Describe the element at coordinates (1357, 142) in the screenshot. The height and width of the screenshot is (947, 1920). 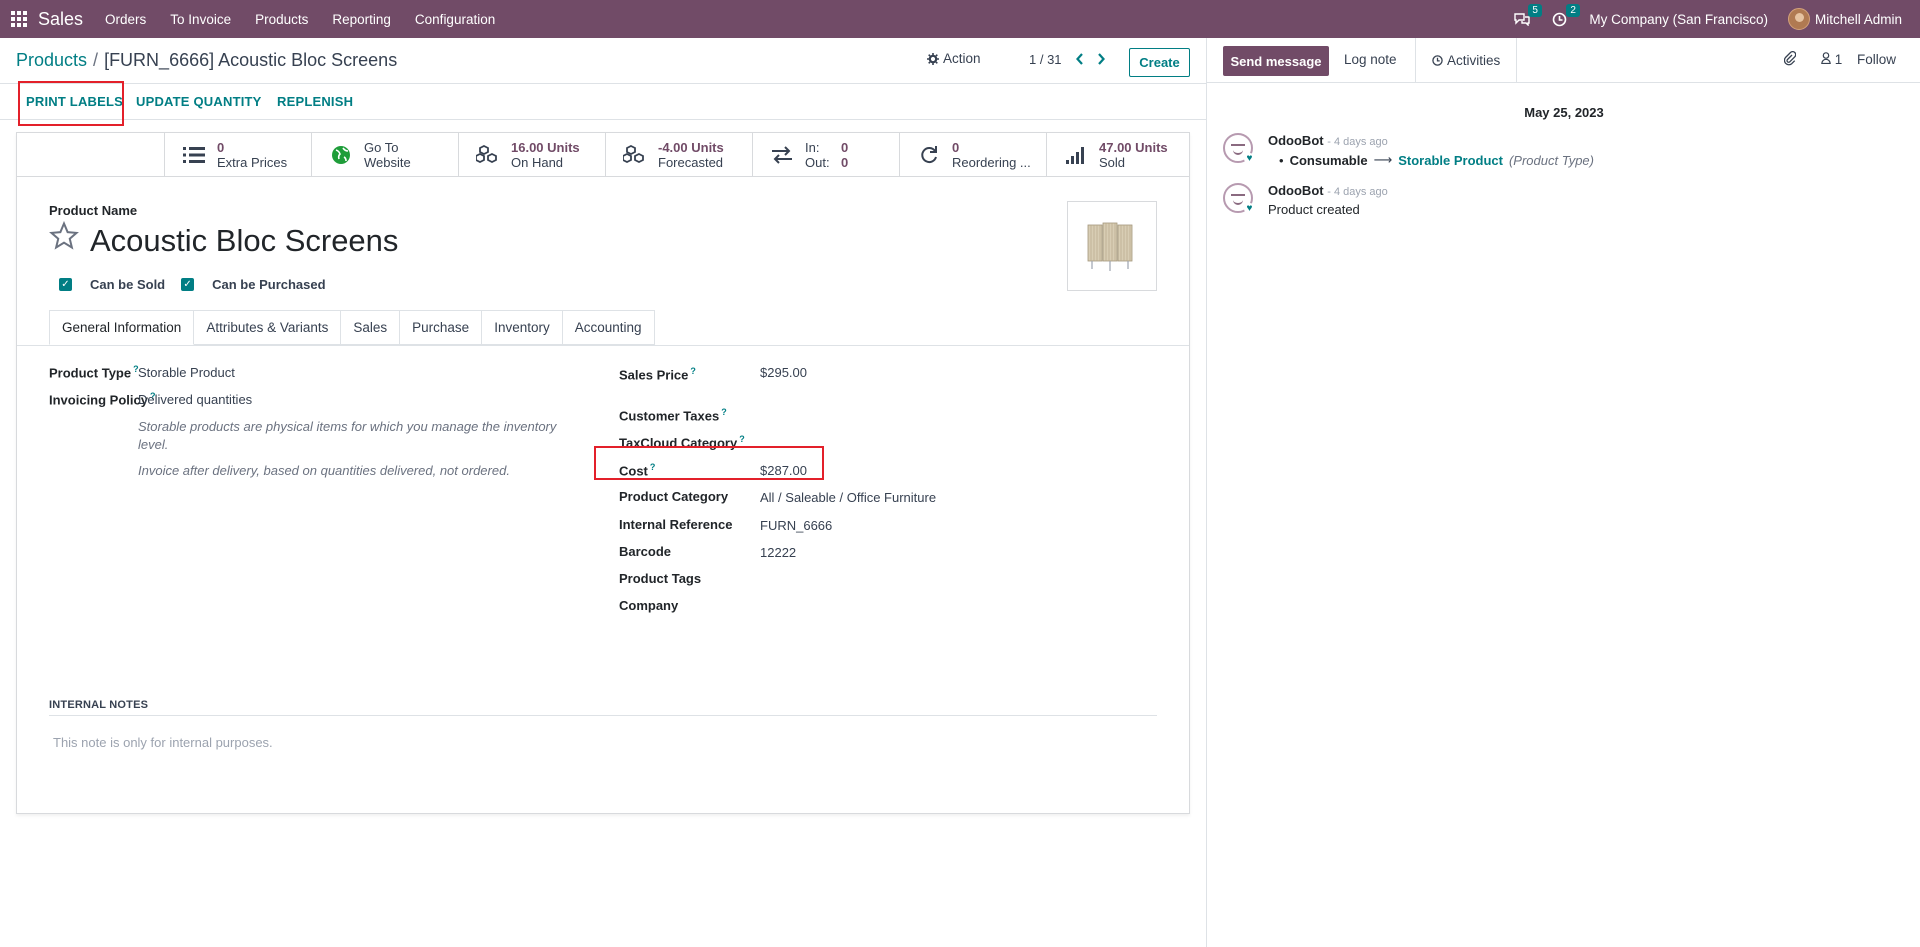
I see `message-date: - 4 days ago` at that location.